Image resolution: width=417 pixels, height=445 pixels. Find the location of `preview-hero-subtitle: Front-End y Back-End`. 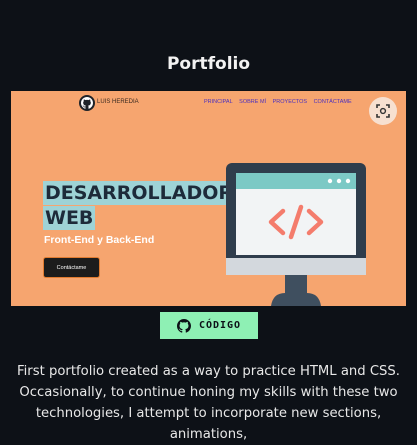

preview-hero-subtitle: Front-End y Back-End is located at coordinates (99, 240).